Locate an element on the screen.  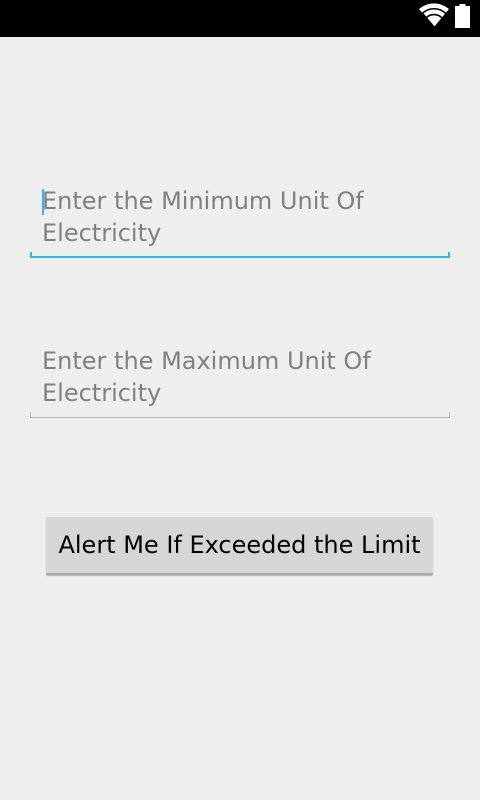
min-unit-underline is located at coordinates (240, 255).